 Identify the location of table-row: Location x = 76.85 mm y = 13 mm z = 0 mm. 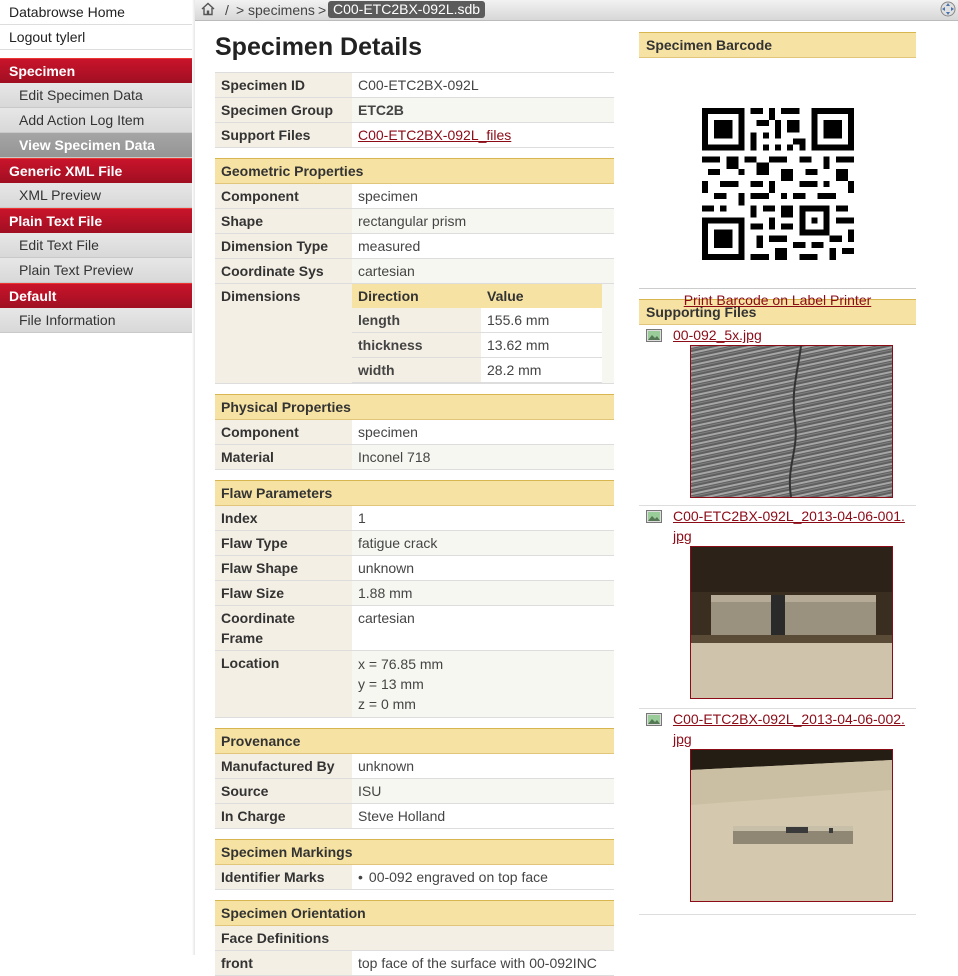
(414, 684).